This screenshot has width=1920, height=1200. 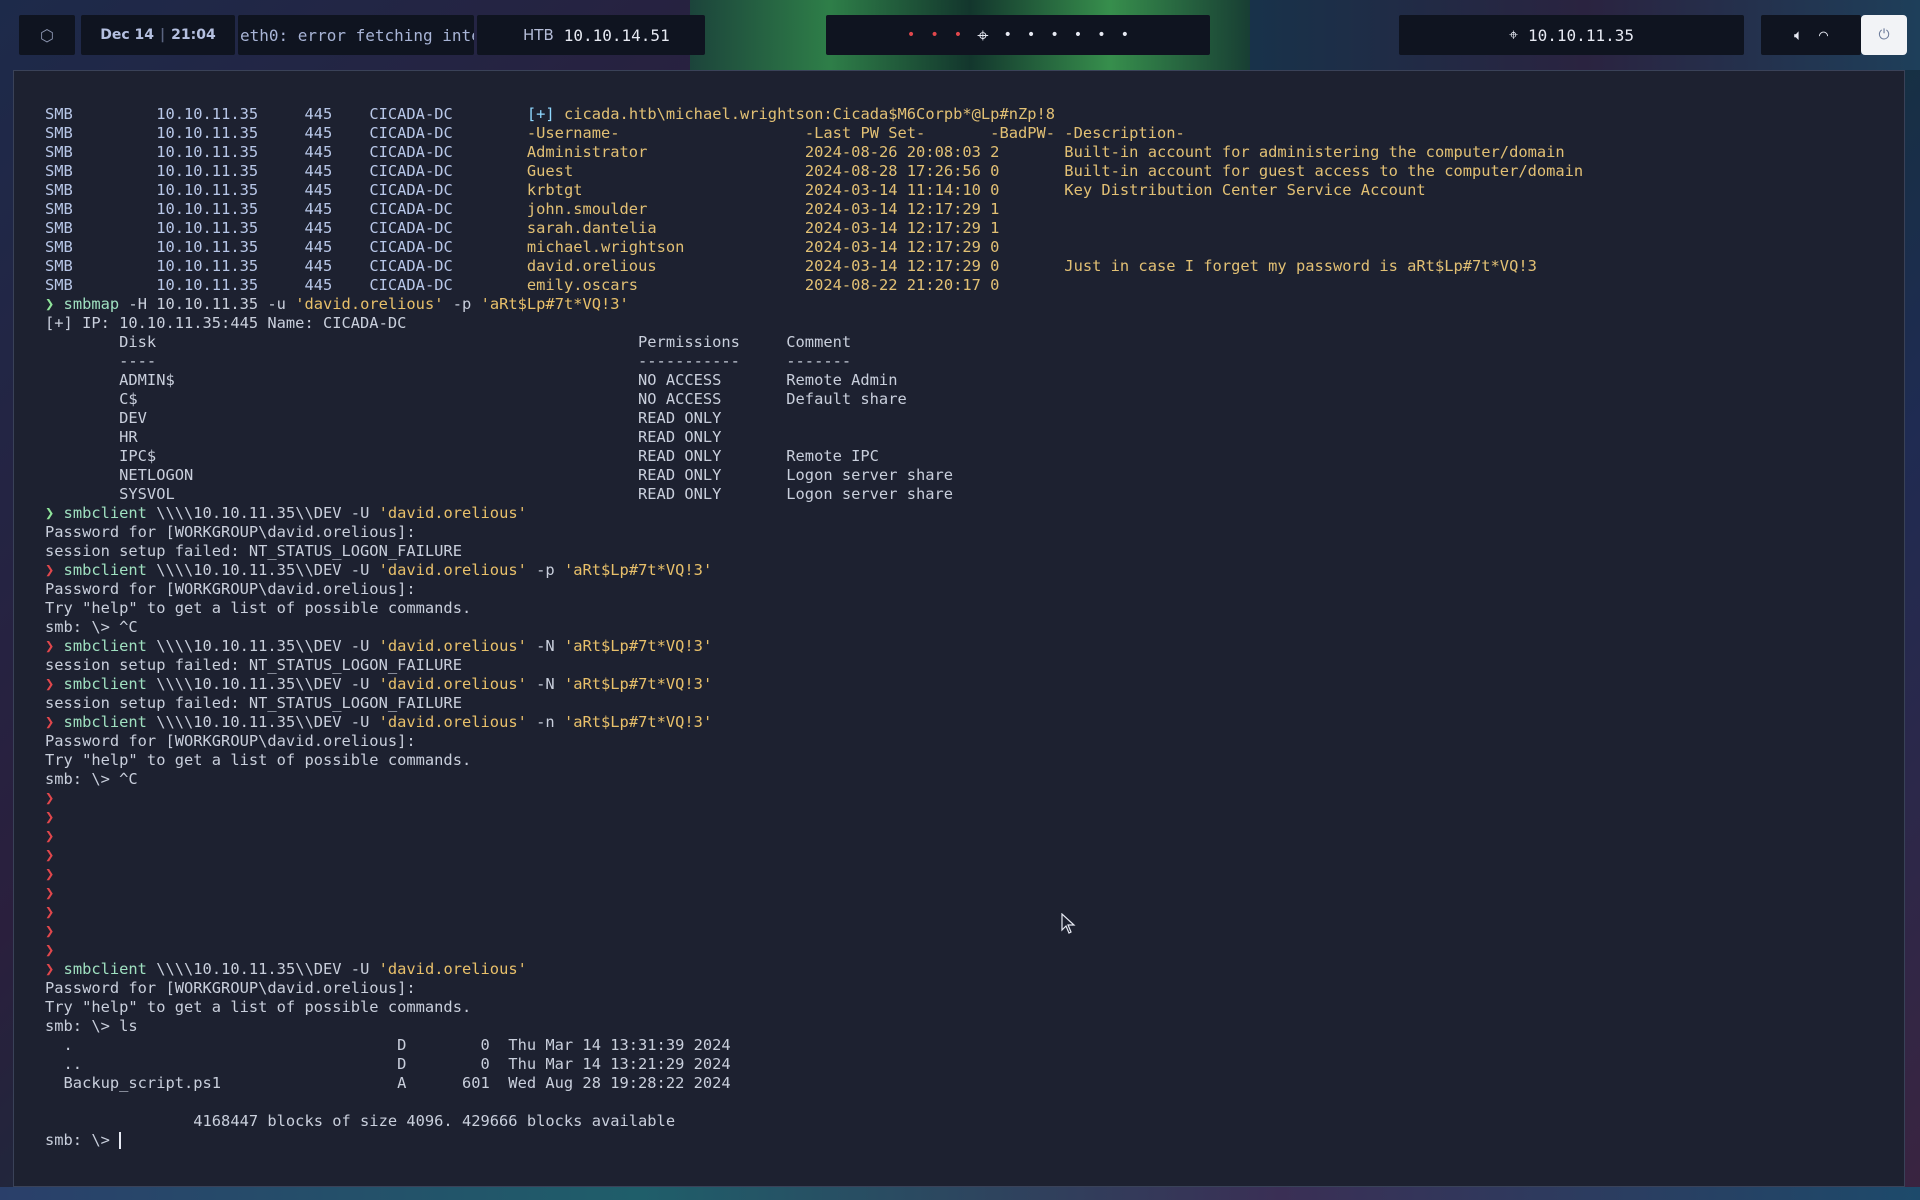 What do you see at coordinates (814, 589) in the screenshot?
I see `output-line: Password for [WORKGROUP\david.orelious]:` at bounding box center [814, 589].